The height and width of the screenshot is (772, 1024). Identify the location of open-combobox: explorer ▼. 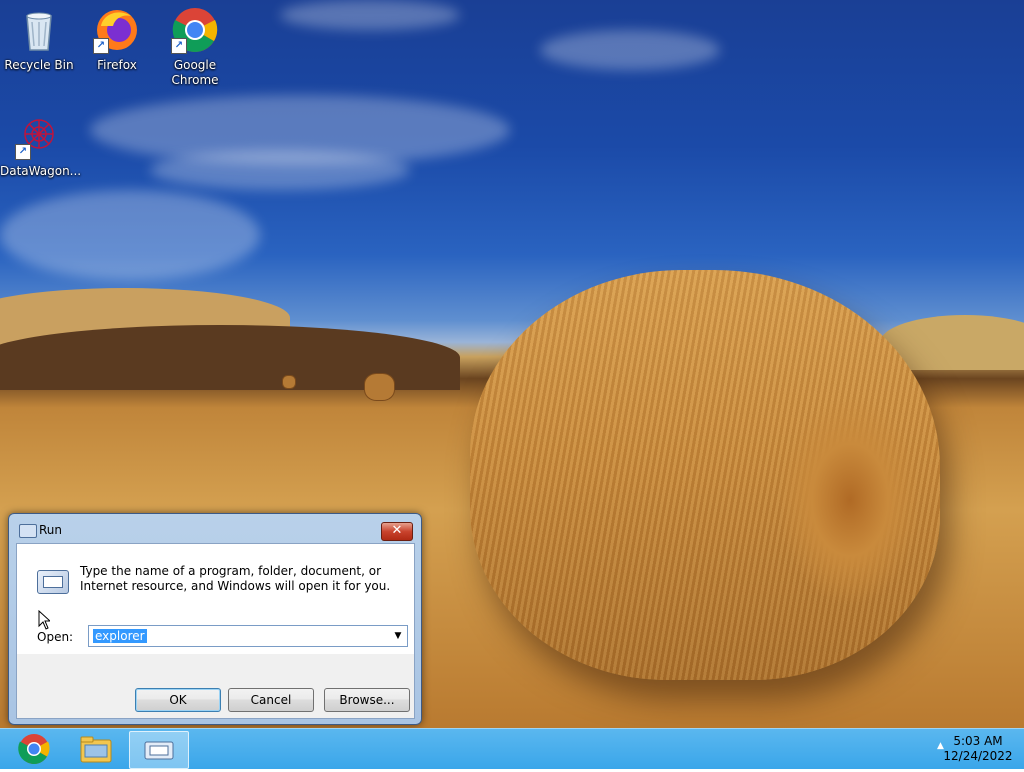
(248, 636).